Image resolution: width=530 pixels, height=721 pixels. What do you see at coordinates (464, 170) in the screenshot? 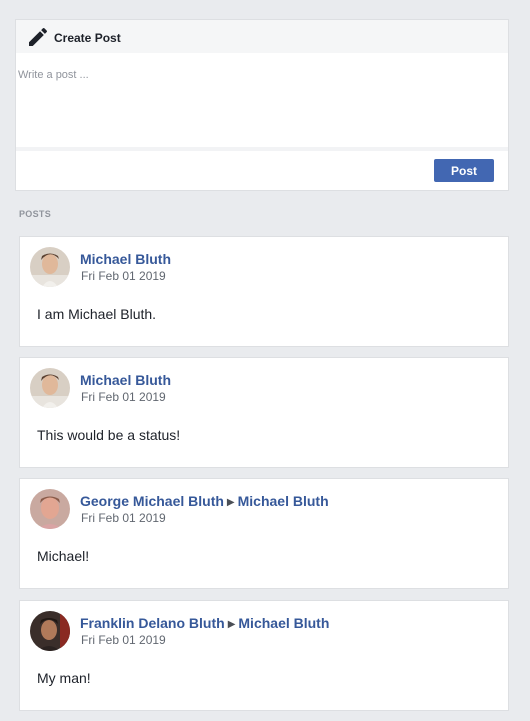
I see `post-button: Post` at bounding box center [464, 170].